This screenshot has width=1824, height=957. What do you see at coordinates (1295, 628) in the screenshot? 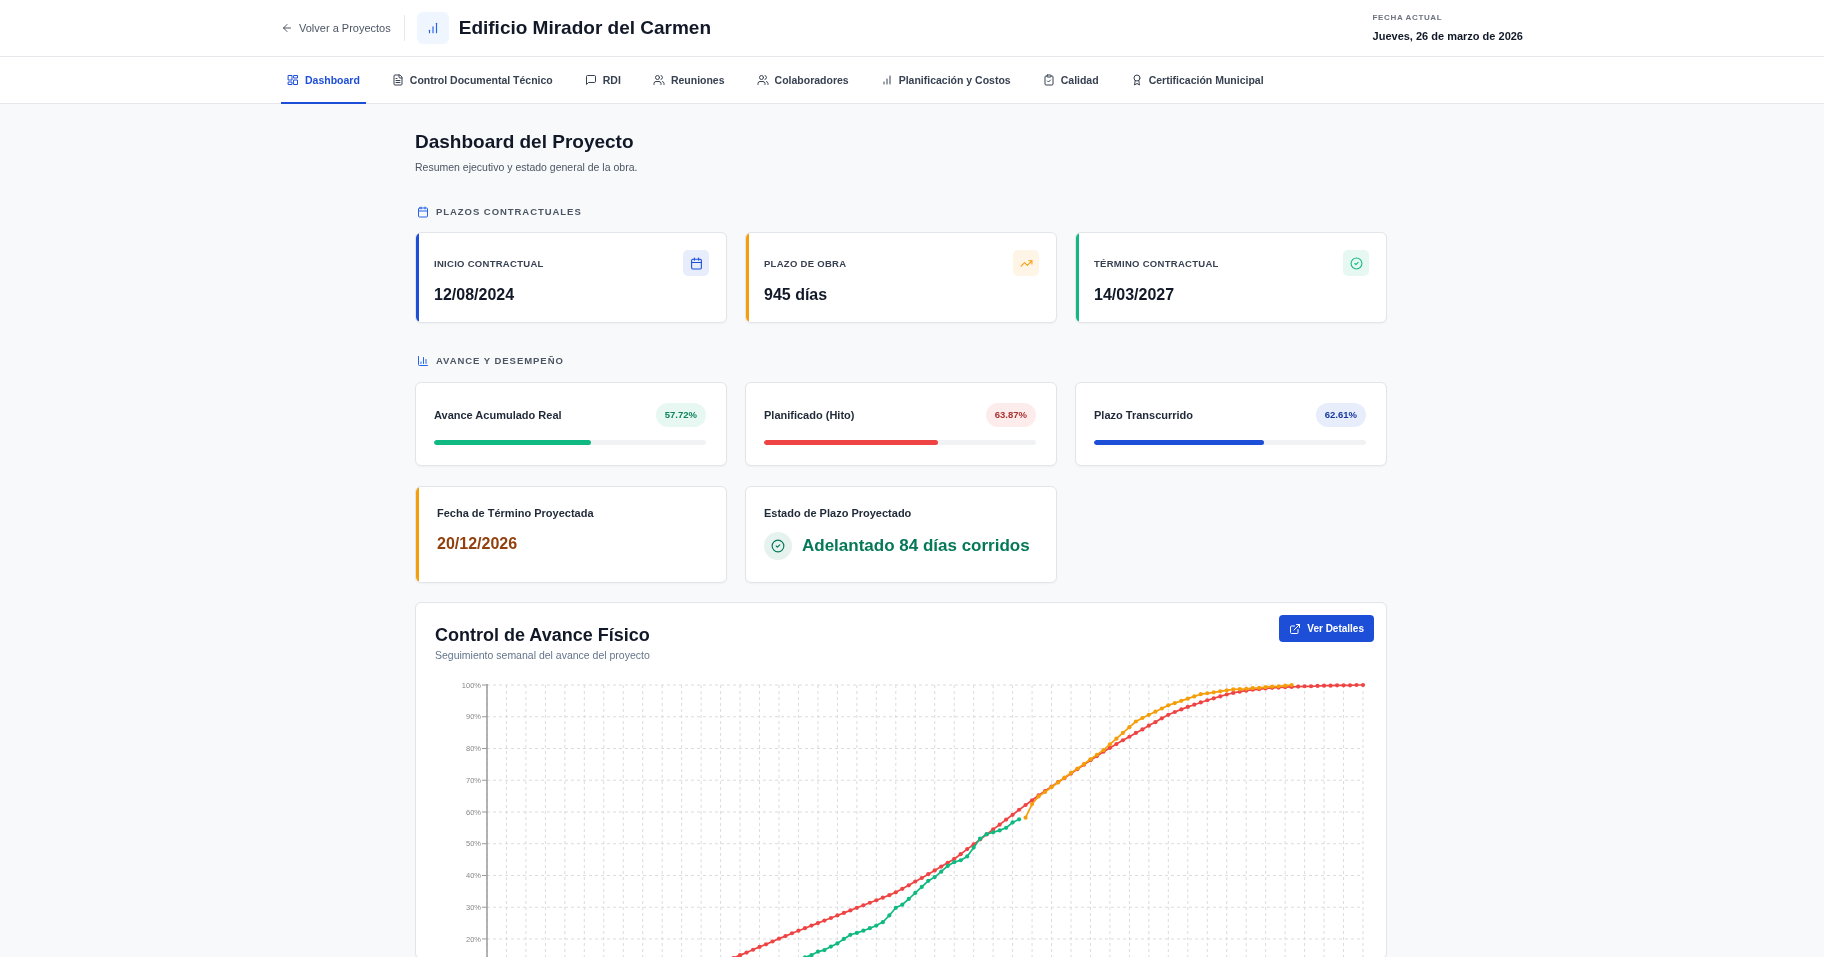
I see `external-link-icon` at bounding box center [1295, 628].